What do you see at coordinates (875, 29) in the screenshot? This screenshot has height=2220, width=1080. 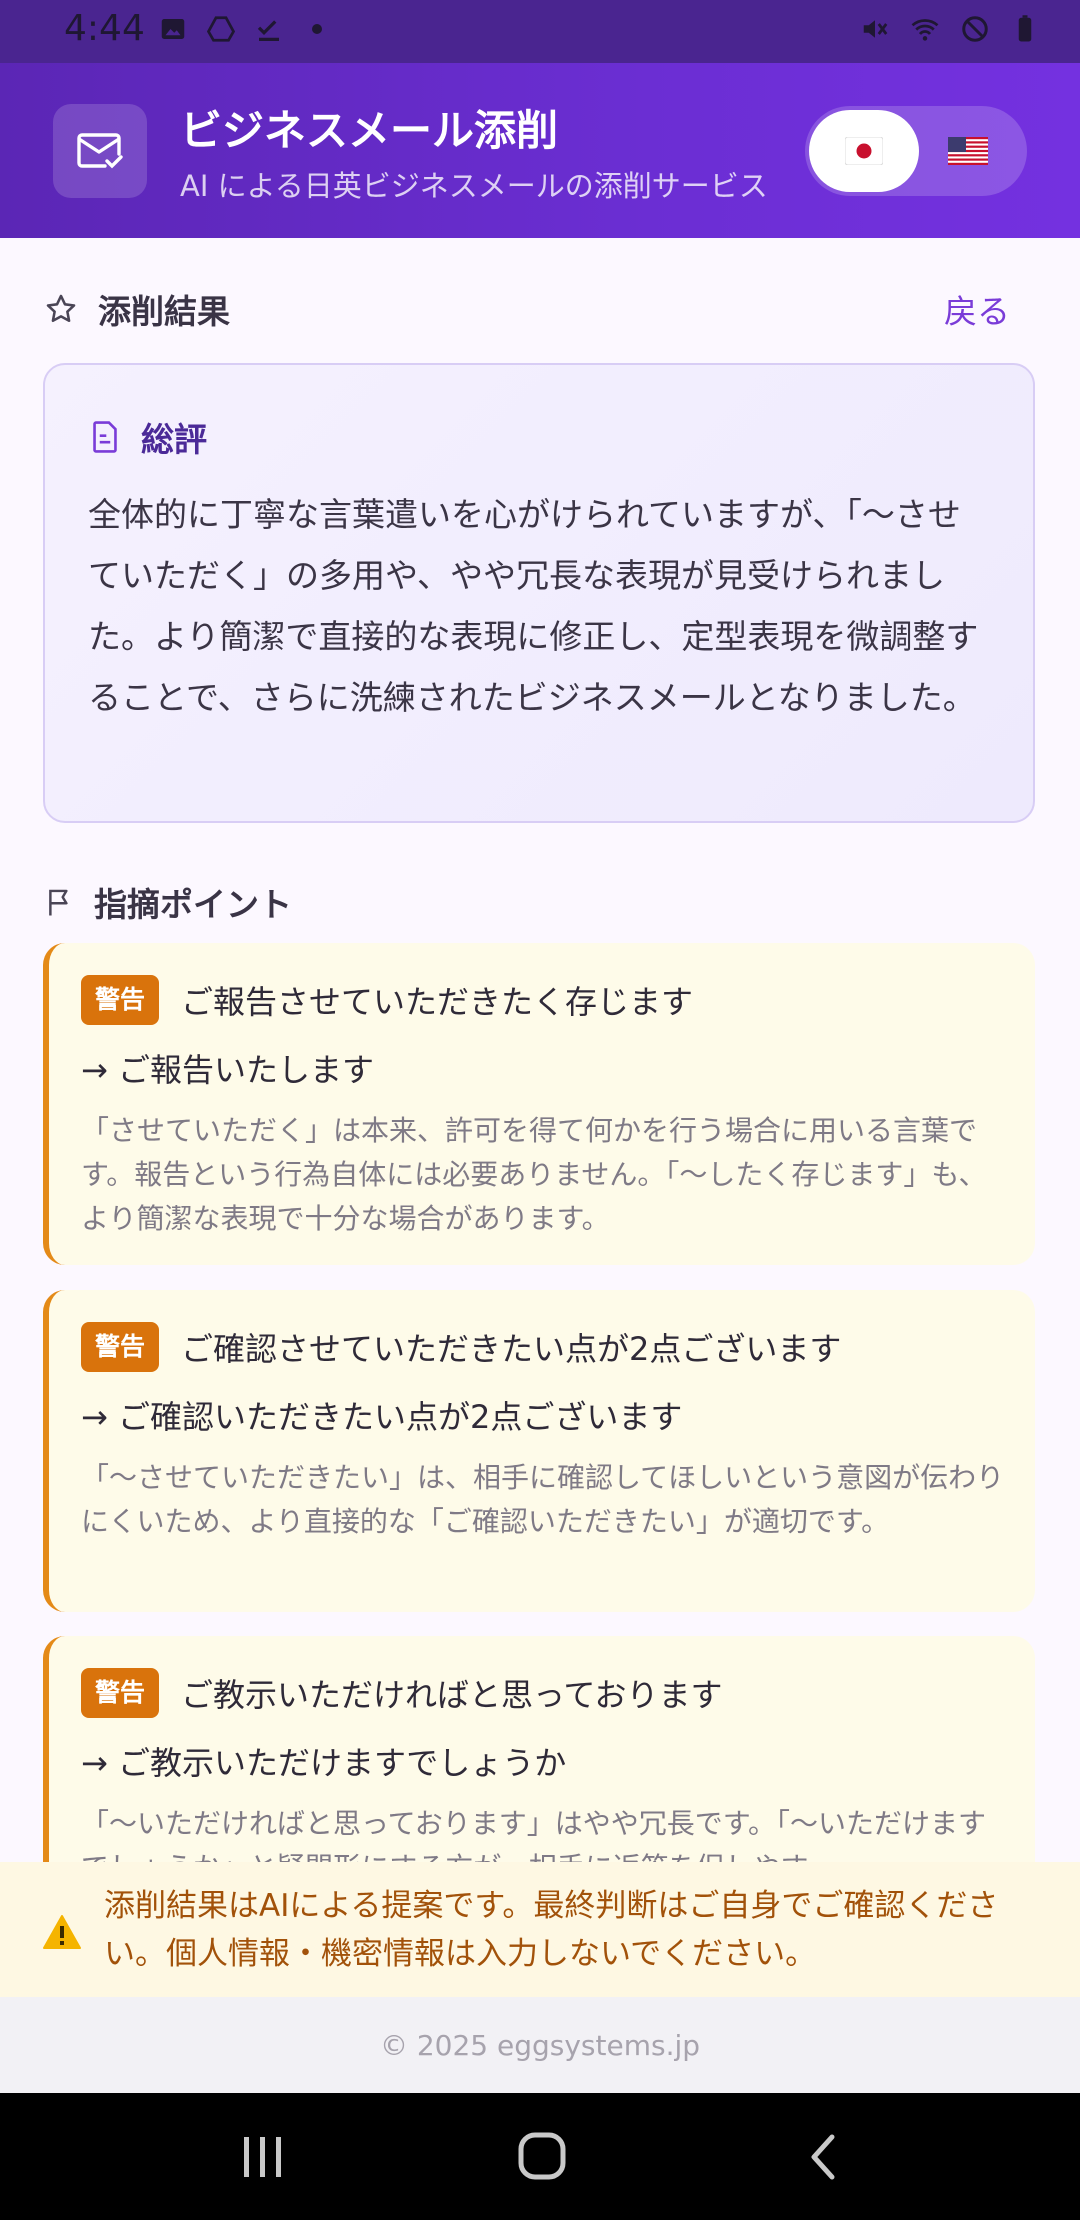 I see `mute-icon` at bounding box center [875, 29].